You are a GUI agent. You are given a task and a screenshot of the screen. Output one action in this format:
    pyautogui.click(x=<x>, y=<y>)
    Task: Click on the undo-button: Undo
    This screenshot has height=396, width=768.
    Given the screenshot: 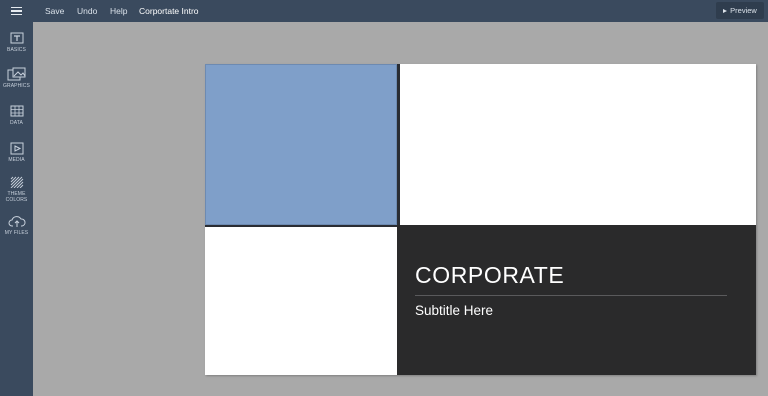 What is the action you would take?
    pyautogui.click(x=87, y=11)
    